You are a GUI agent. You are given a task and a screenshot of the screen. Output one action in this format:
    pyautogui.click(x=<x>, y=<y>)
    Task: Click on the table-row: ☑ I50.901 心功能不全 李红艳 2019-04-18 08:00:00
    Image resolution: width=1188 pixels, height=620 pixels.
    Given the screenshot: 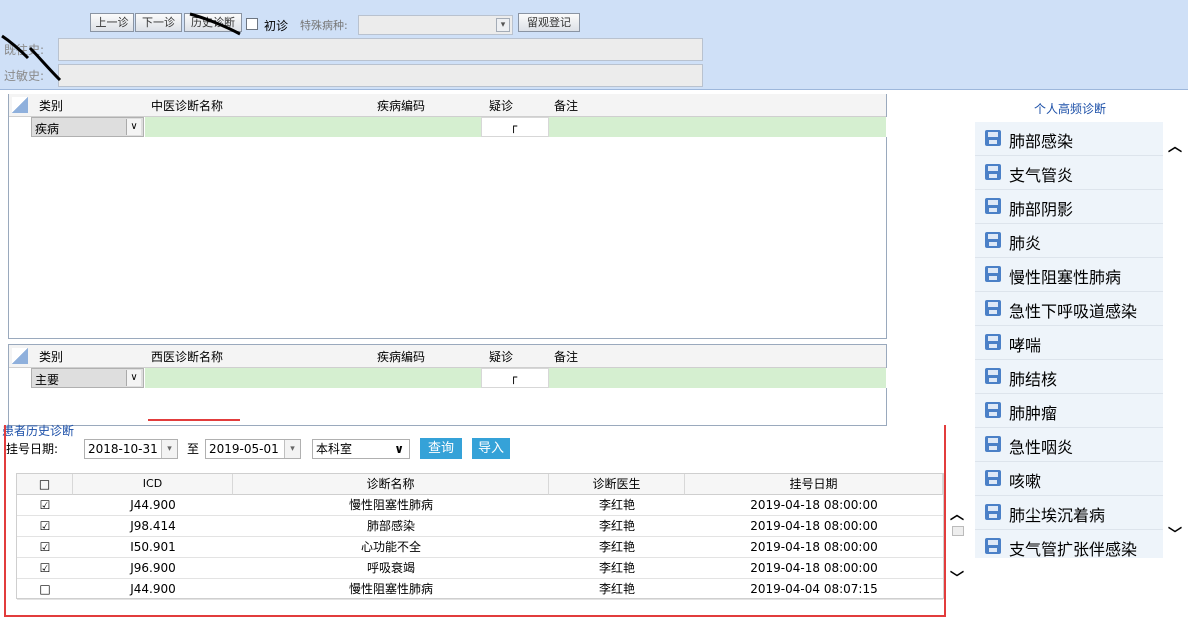 What is the action you would take?
    pyautogui.click(x=480, y=547)
    